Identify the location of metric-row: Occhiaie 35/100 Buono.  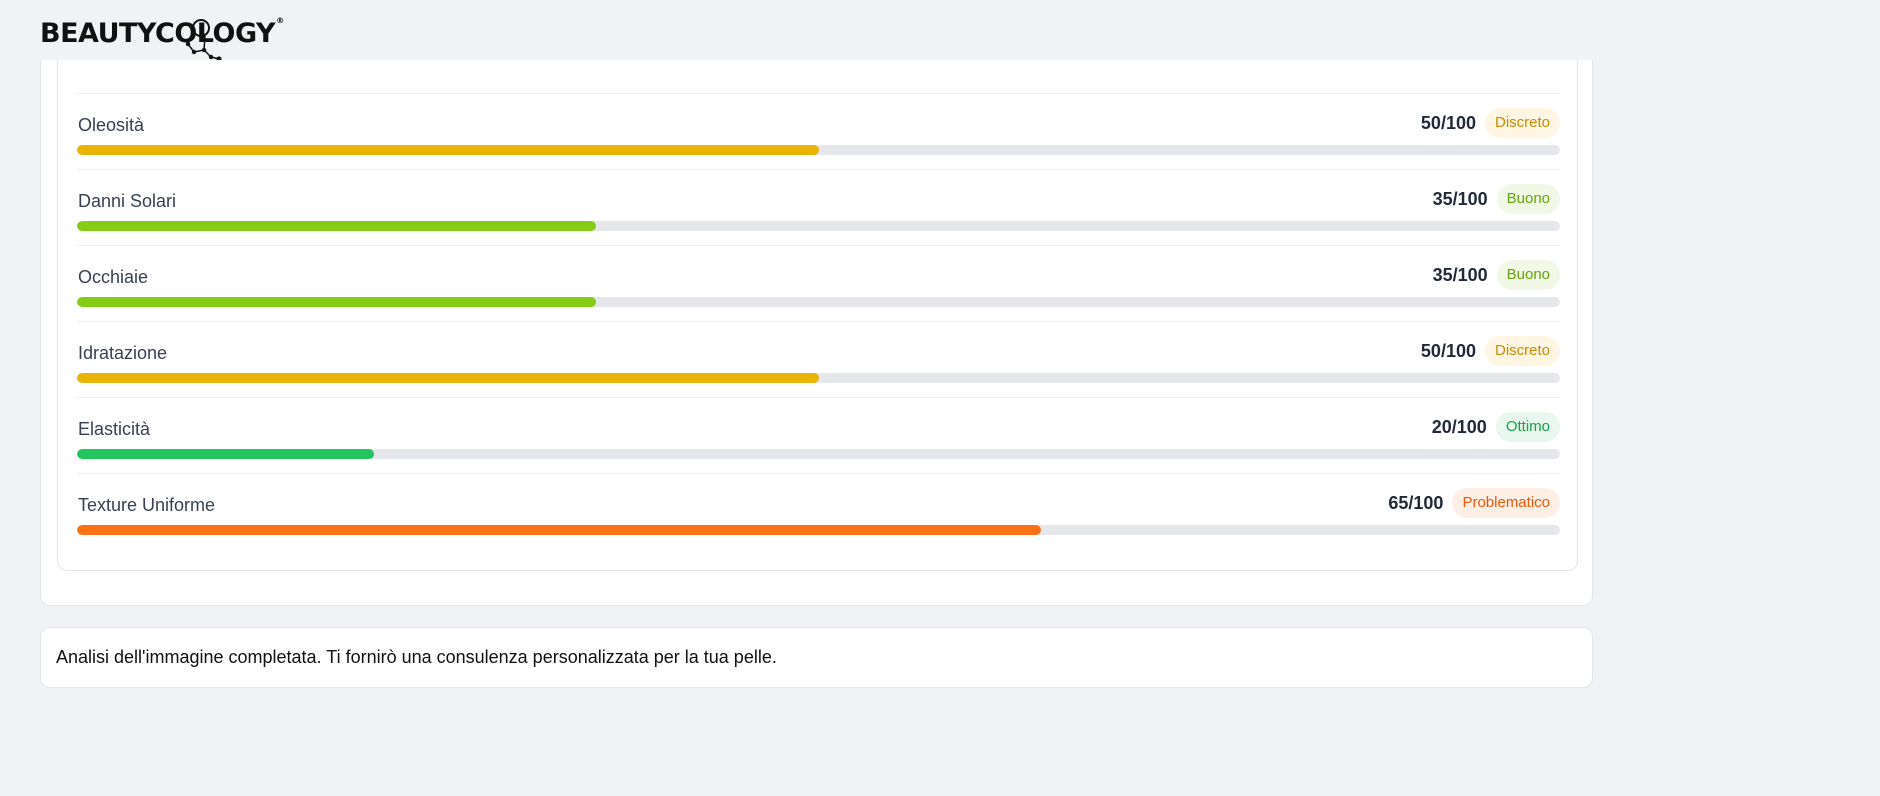
(818, 283).